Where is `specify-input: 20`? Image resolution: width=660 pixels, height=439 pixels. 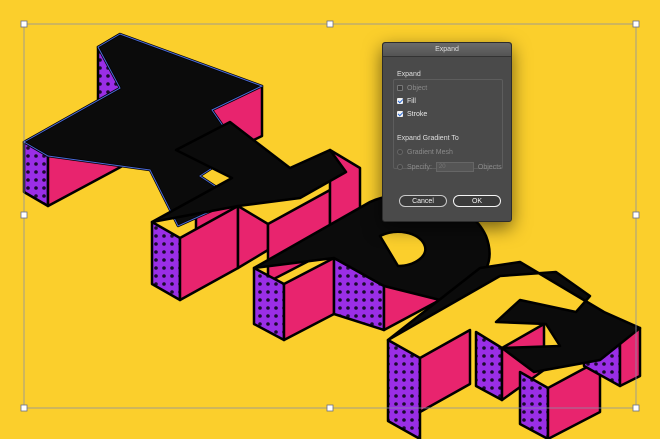
specify-input: 20 is located at coordinates (454, 167).